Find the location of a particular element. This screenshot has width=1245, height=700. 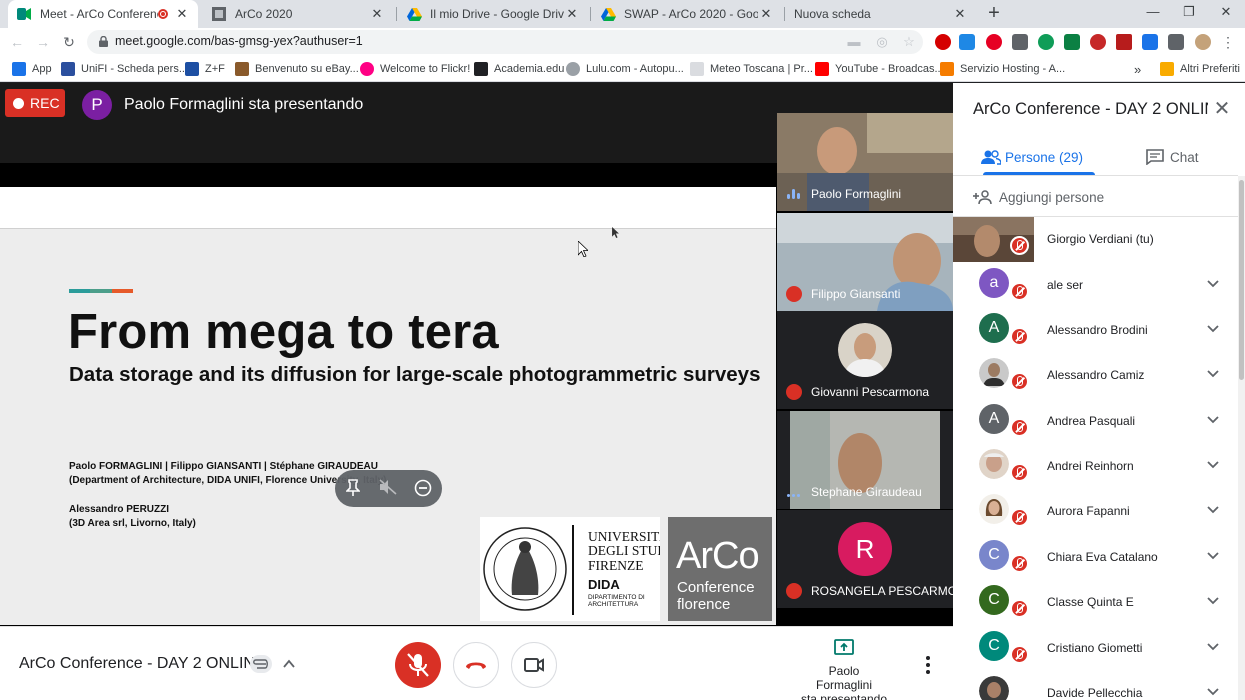

participant-tile: Paolo Formaglini is located at coordinates (865, 162).